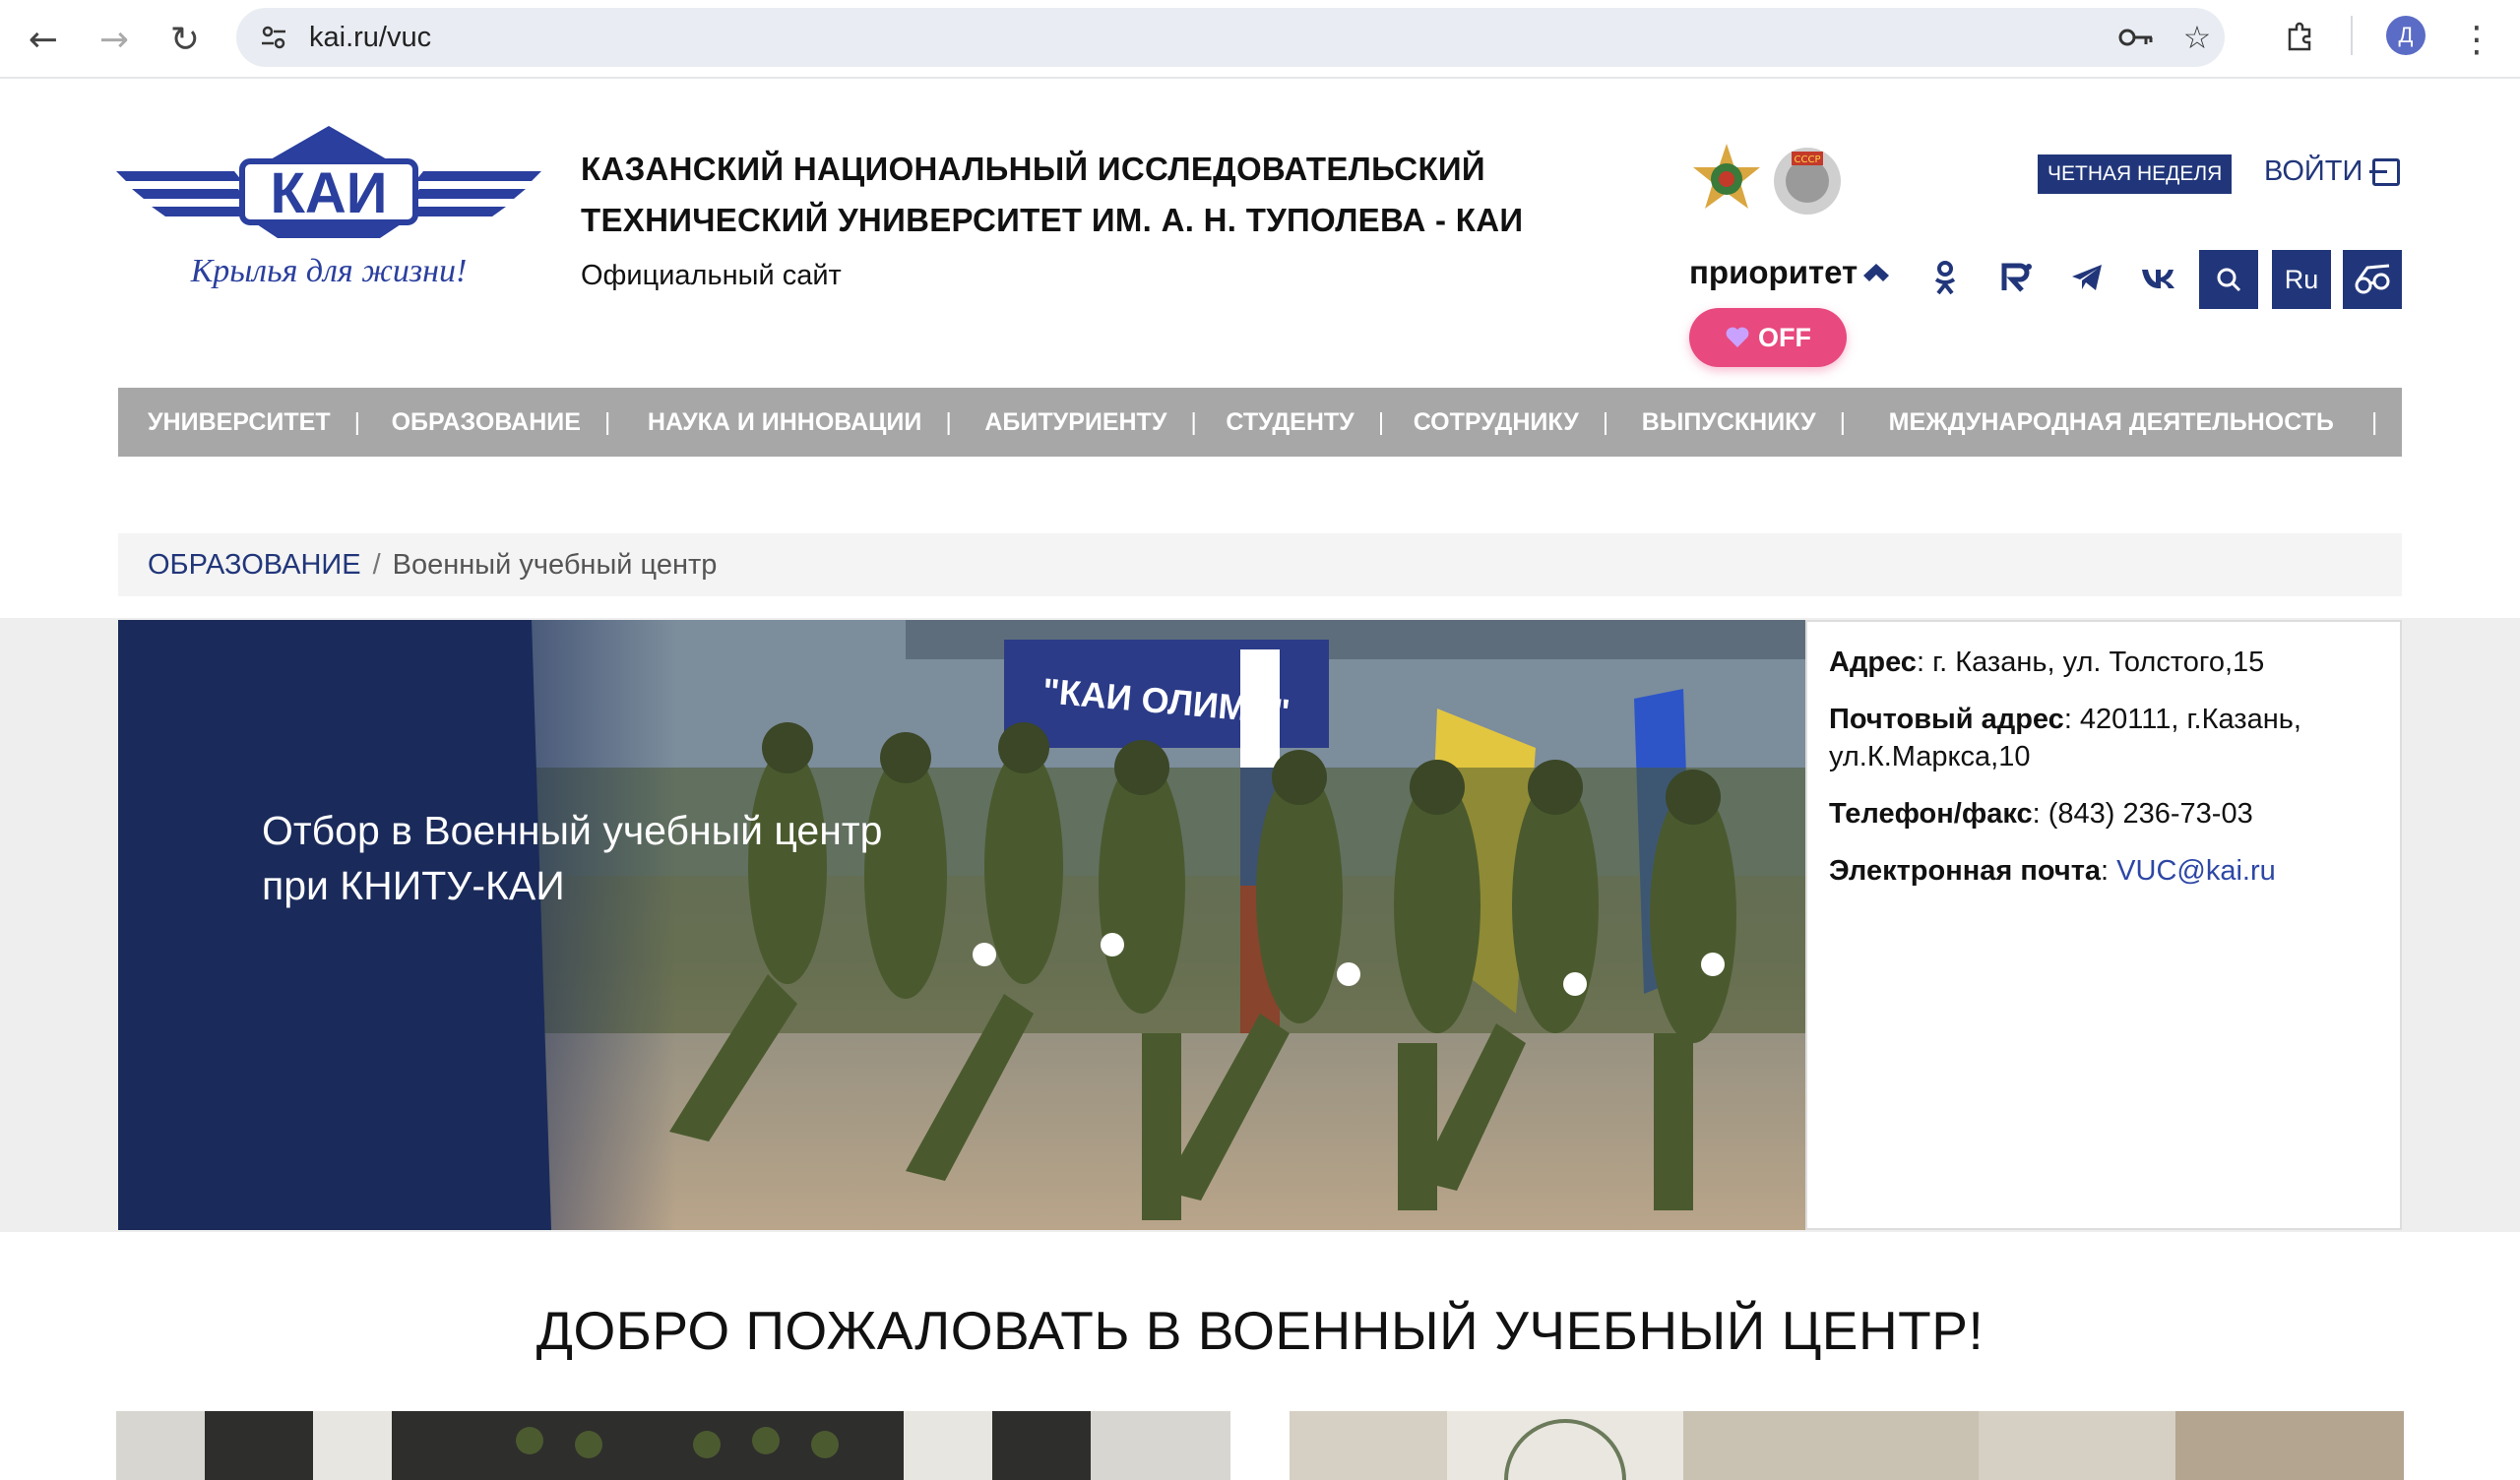 This screenshot has width=2520, height=1480. Describe the element at coordinates (1766, 182) in the screenshot. I see `award-orders: СССР` at that location.